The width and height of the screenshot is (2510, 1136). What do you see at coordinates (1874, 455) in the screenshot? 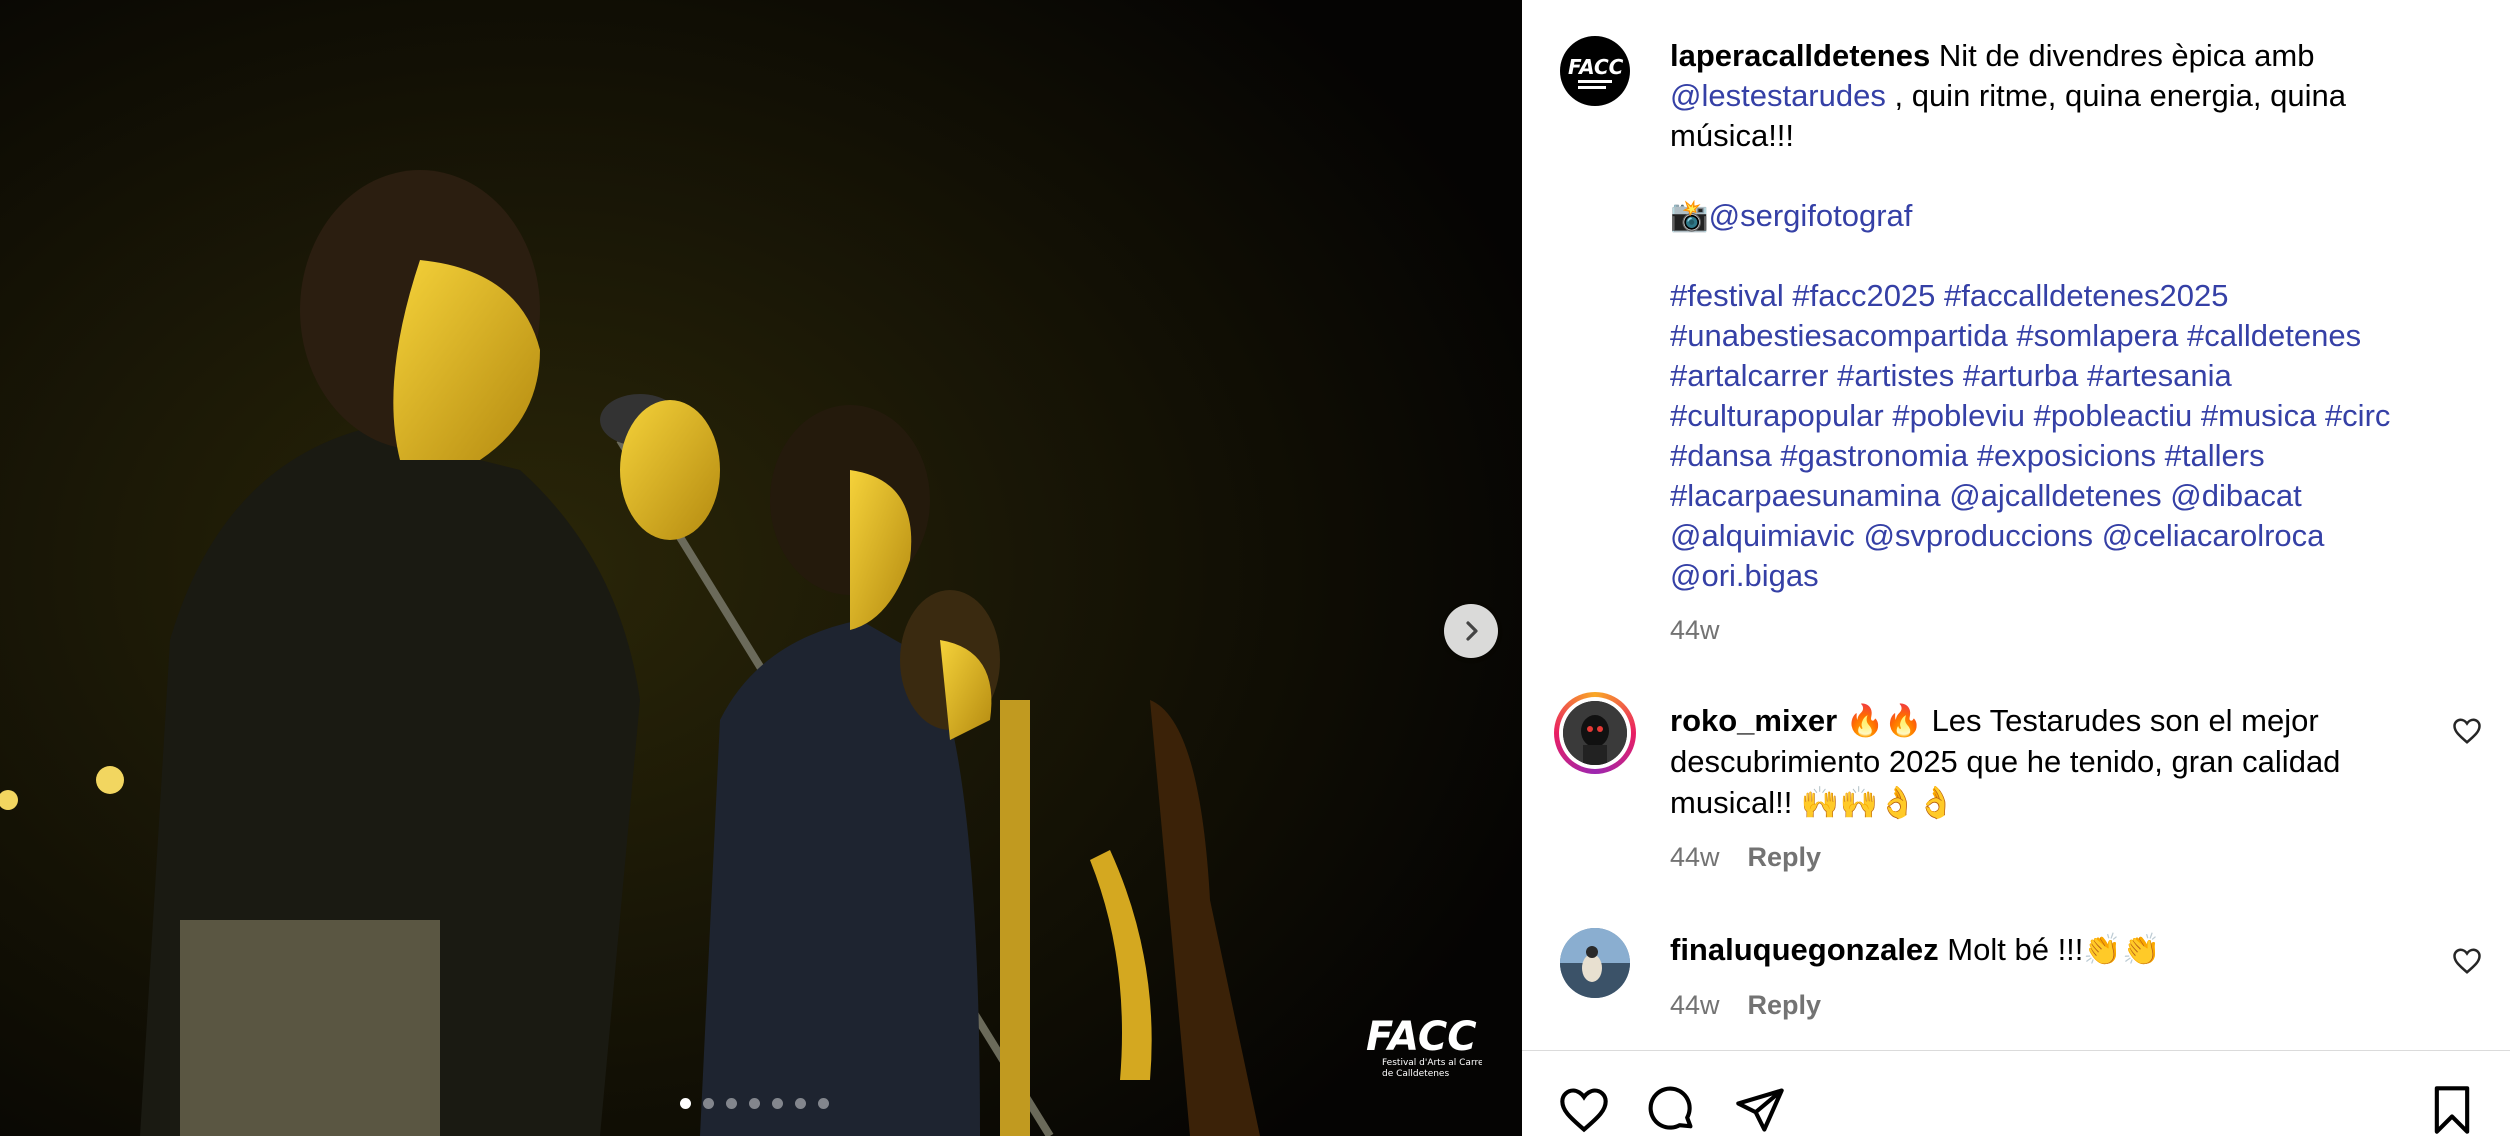
I see `hashtag-link: #gastronomia` at bounding box center [1874, 455].